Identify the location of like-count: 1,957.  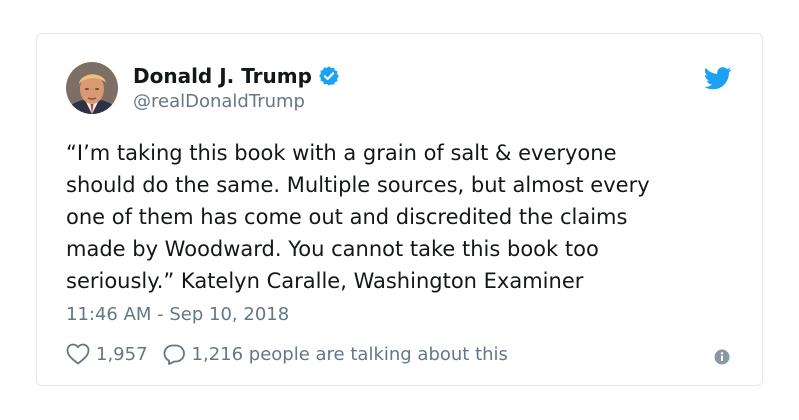
(122, 354).